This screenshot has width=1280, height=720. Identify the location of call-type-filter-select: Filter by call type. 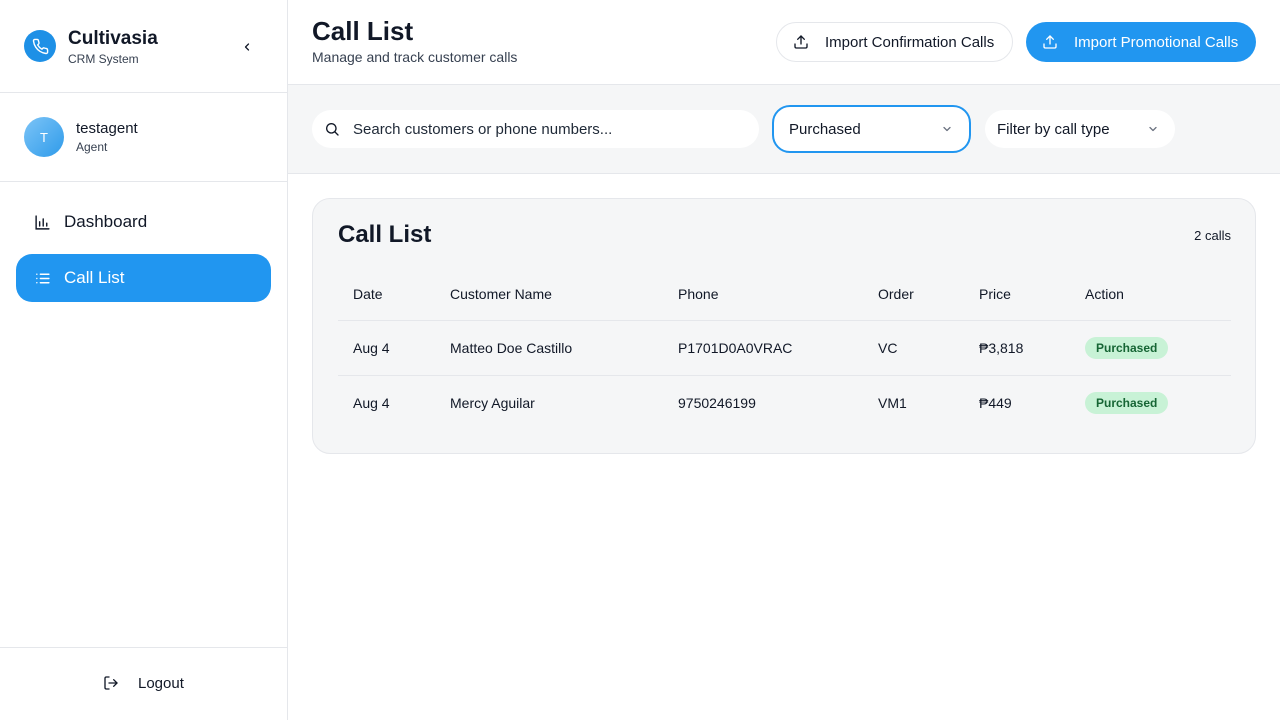
(1080, 129).